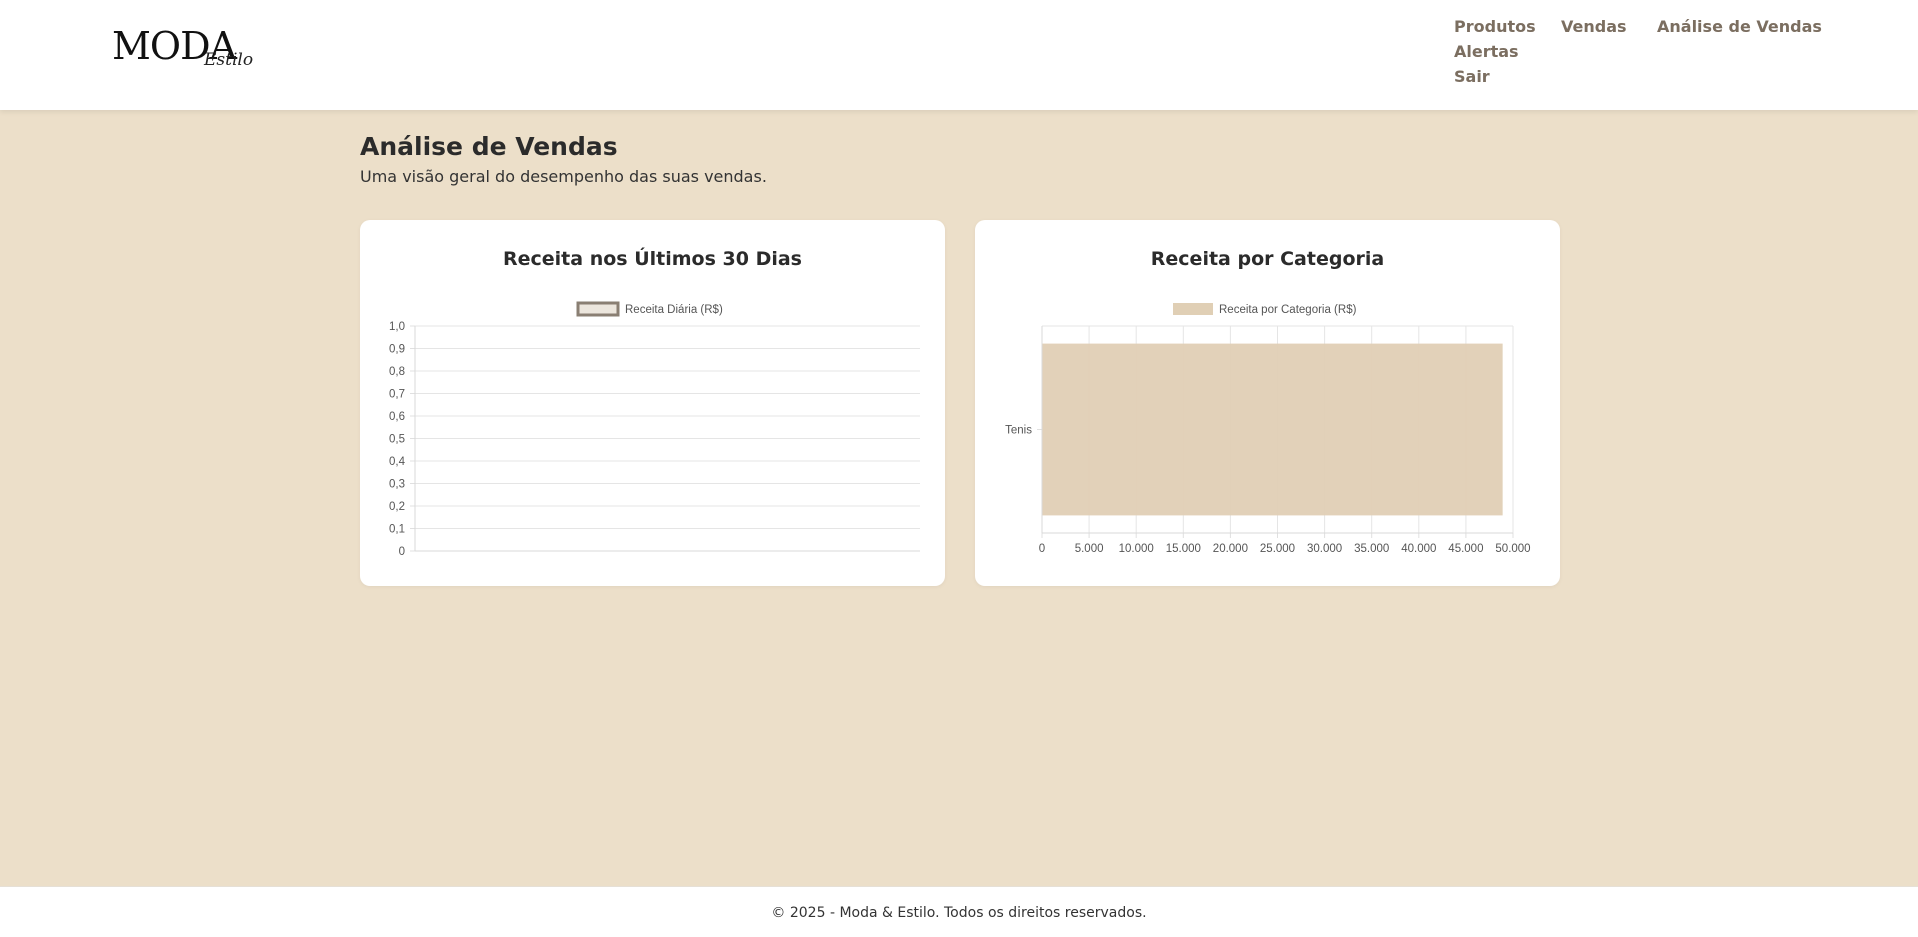  I want to click on y-category-label: Tenis, so click(1018, 431).